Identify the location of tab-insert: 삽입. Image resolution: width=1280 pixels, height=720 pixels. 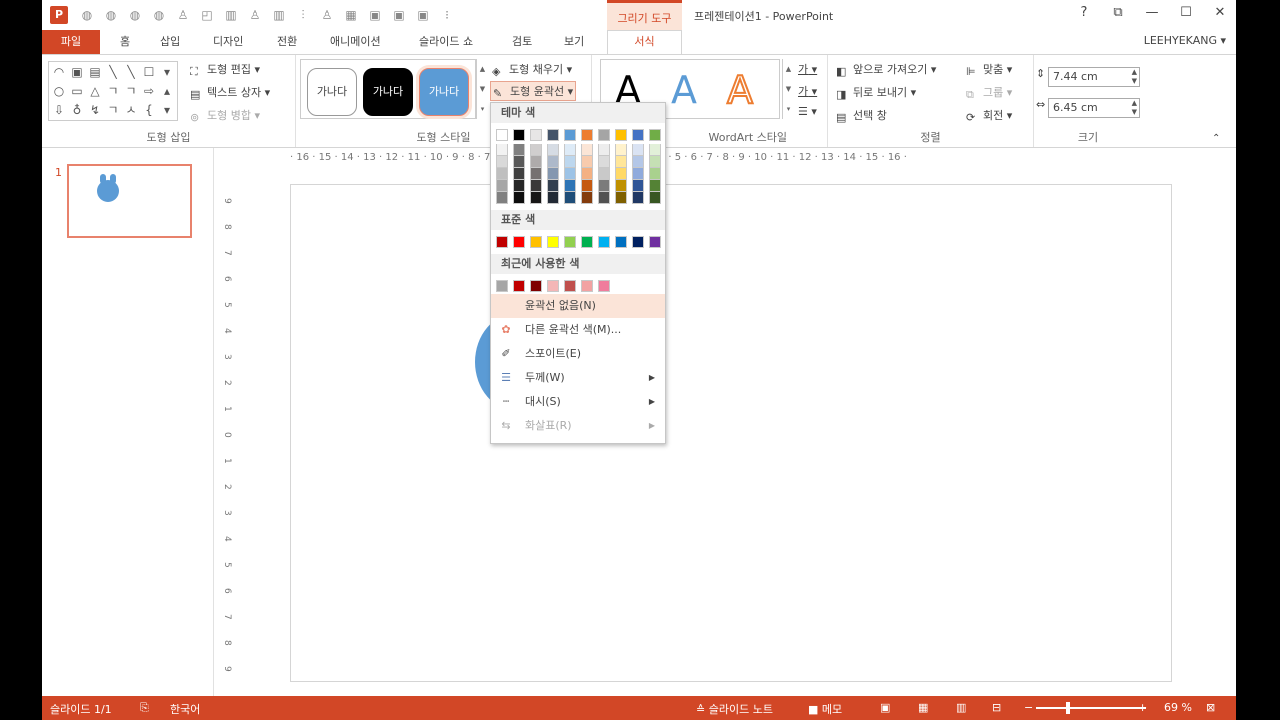
(170, 42).